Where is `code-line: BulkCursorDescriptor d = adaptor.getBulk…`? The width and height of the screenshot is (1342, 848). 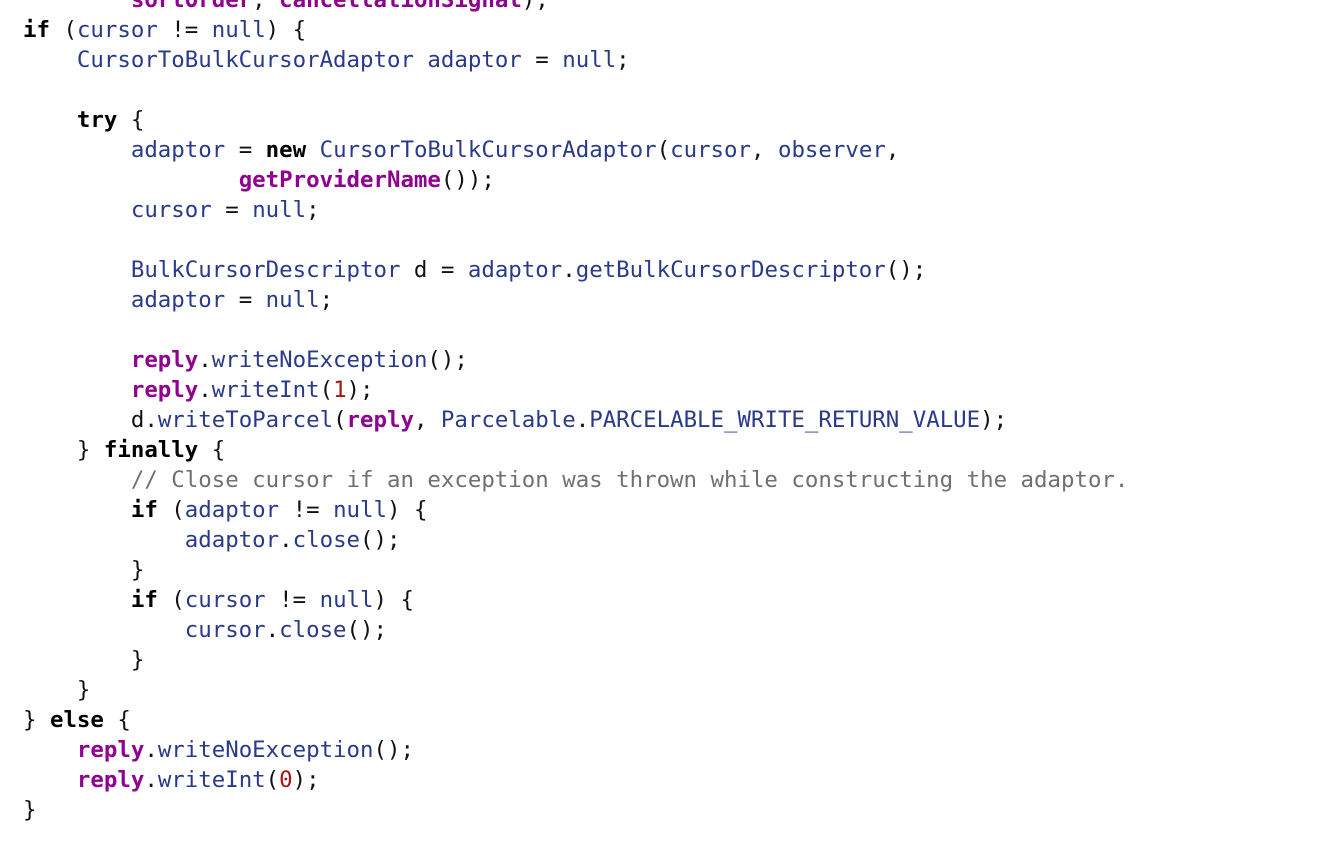
code-line: BulkCursorDescriptor d = adaptor.getBulk… is located at coordinates (575, 270).